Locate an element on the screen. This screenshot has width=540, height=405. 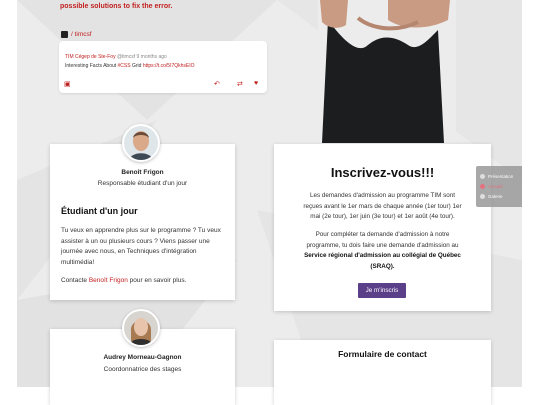
avatar-audrey is located at coordinates (141, 328).